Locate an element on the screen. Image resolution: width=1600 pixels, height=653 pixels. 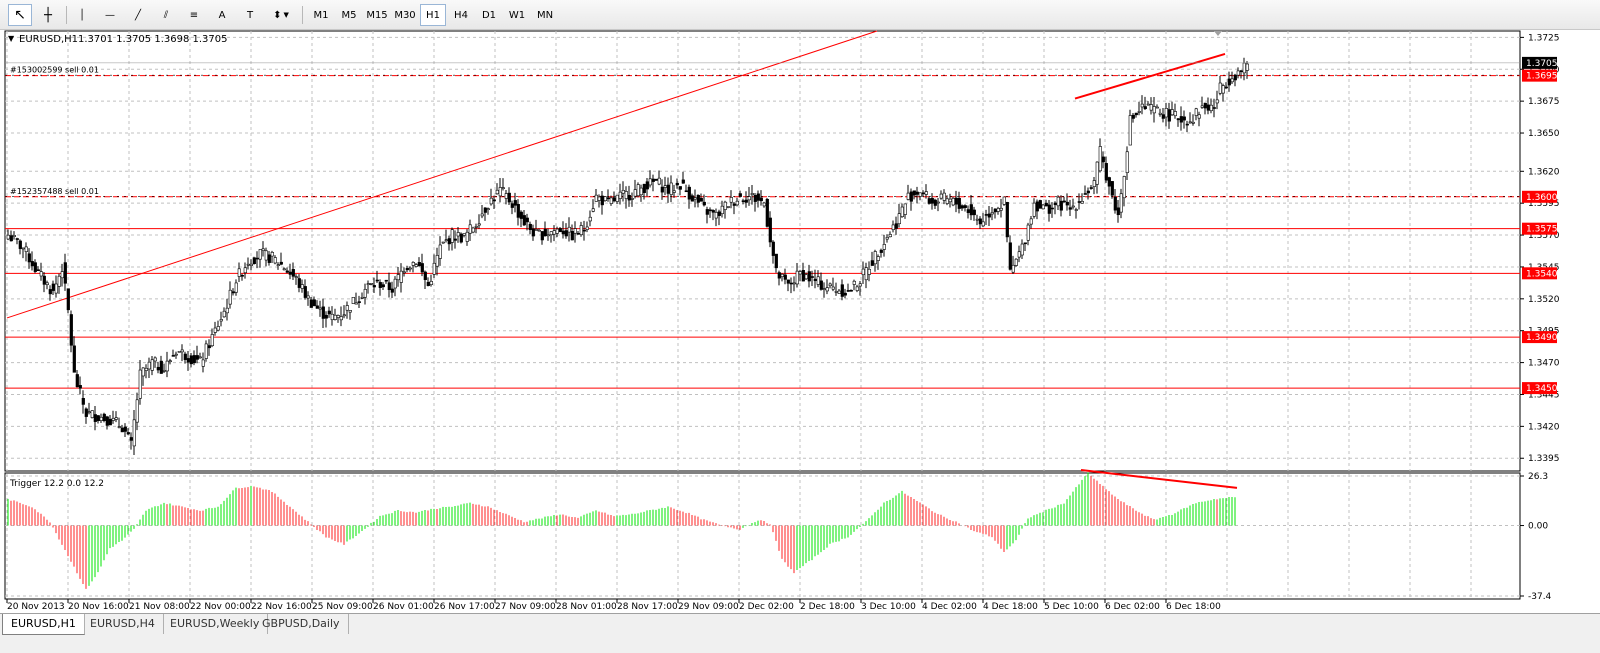
horizontal-line-icon: — is located at coordinates (110, 15).